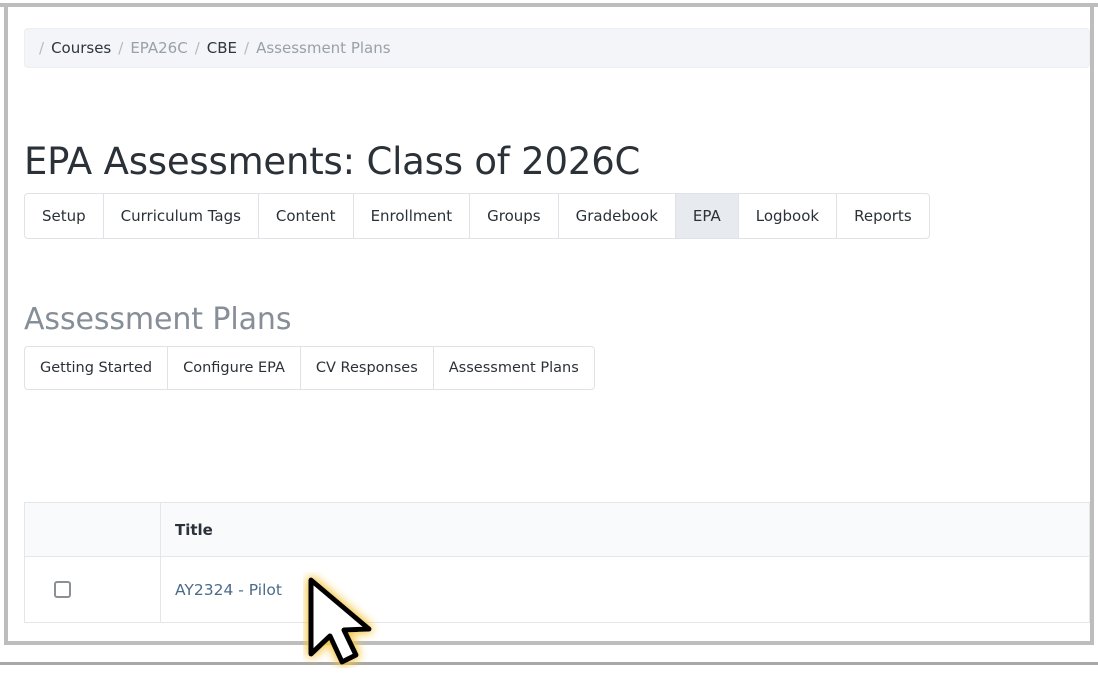 This screenshot has height=678, width=1098. What do you see at coordinates (625, 589) in the screenshot?
I see `row-title-cell: AY2324 - Pilot` at bounding box center [625, 589].